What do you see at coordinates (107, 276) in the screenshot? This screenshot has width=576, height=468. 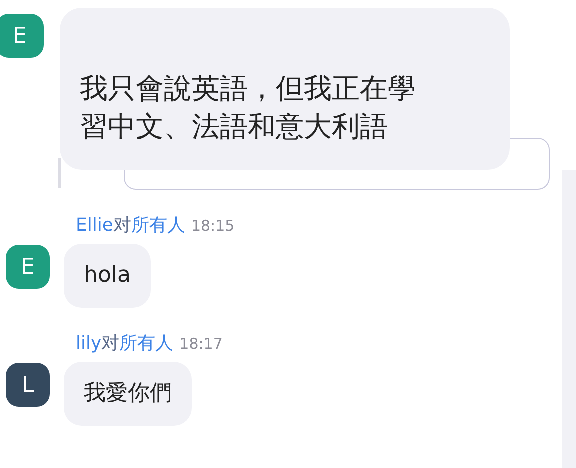 I see `message-bubble: hola` at bounding box center [107, 276].